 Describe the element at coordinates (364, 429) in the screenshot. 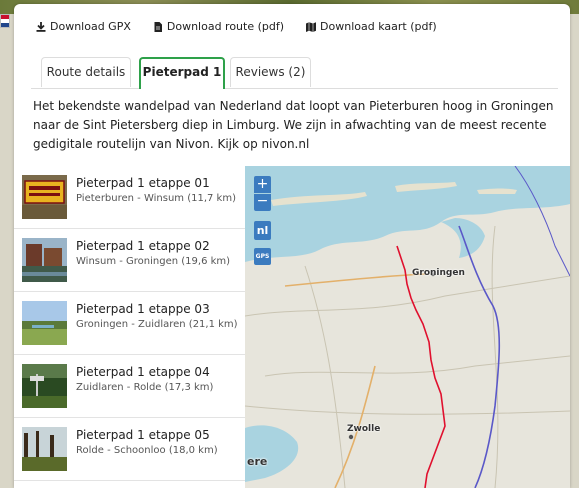

I see `map-label-zwolle: Zwolle` at that location.